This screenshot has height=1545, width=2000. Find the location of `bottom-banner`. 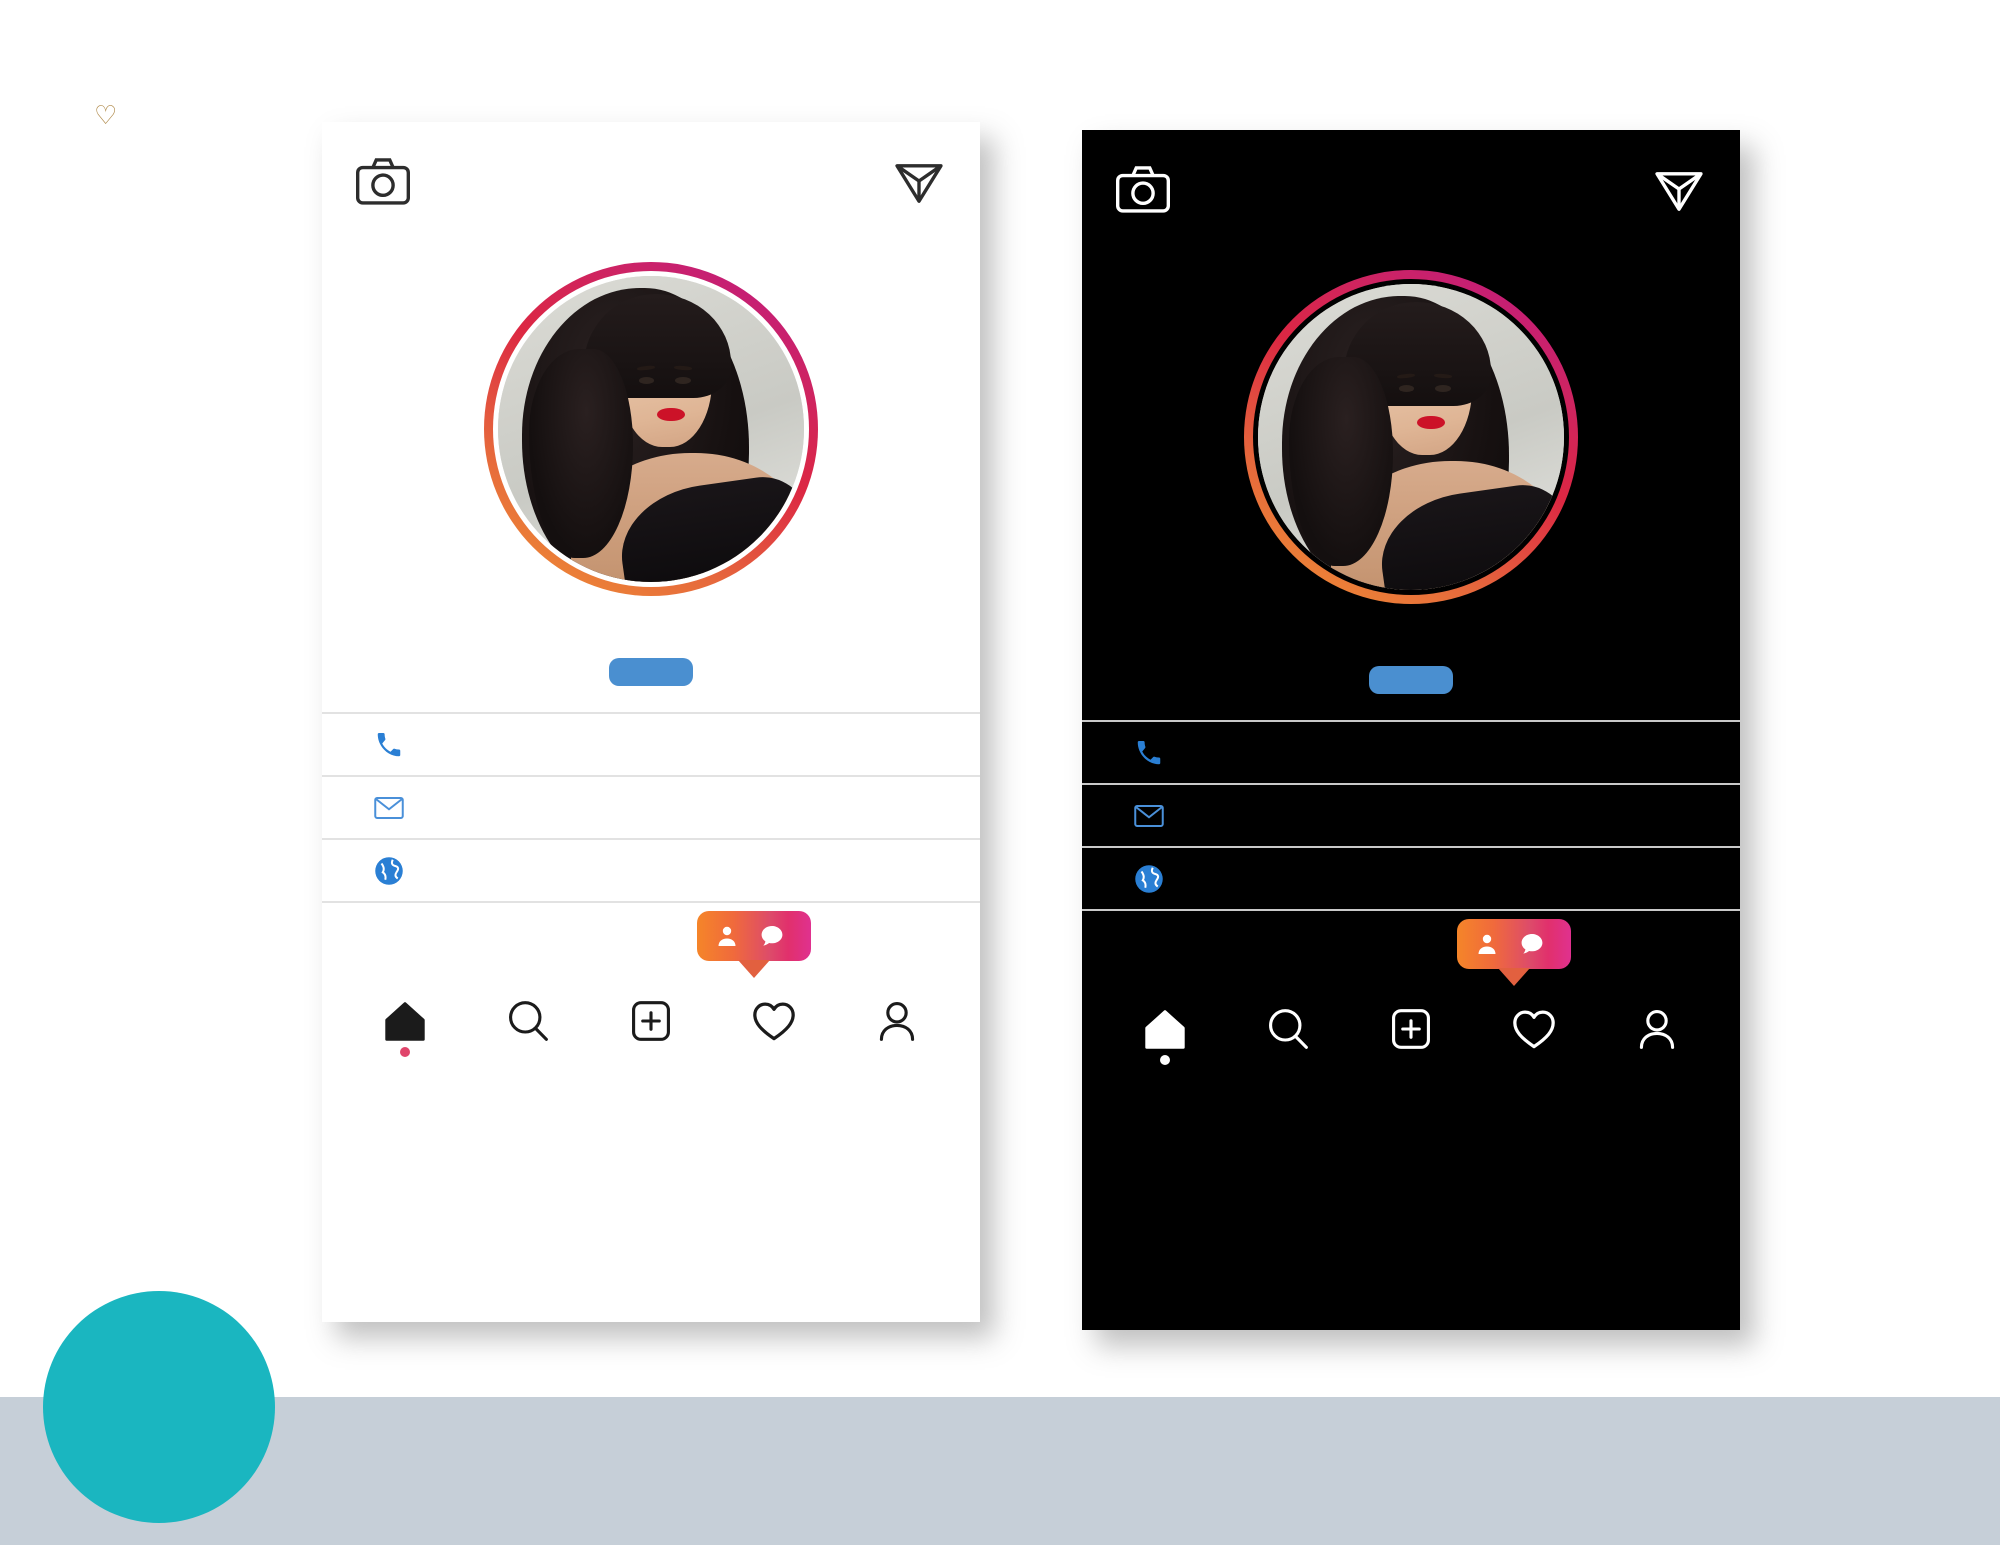

bottom-banner is located at coordinates (1000, 1471).